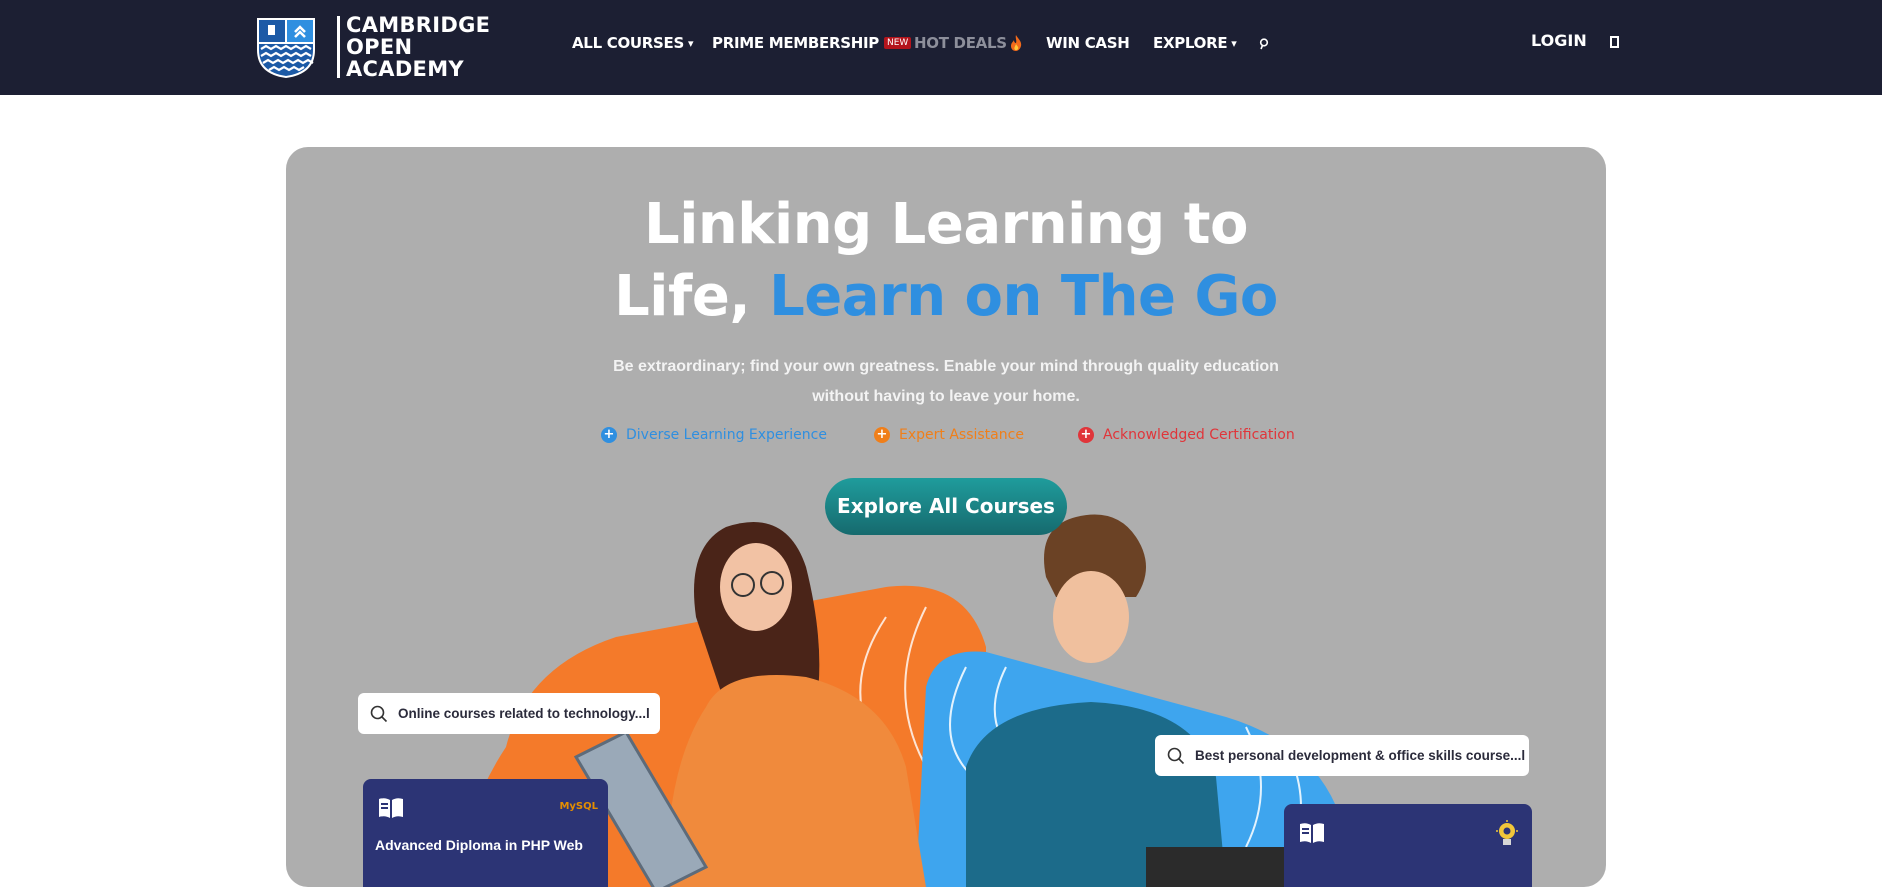 The width and height of the screenshot is (1882, 887). I want to click on hero-title-plain: Life,, so click(692, 296).